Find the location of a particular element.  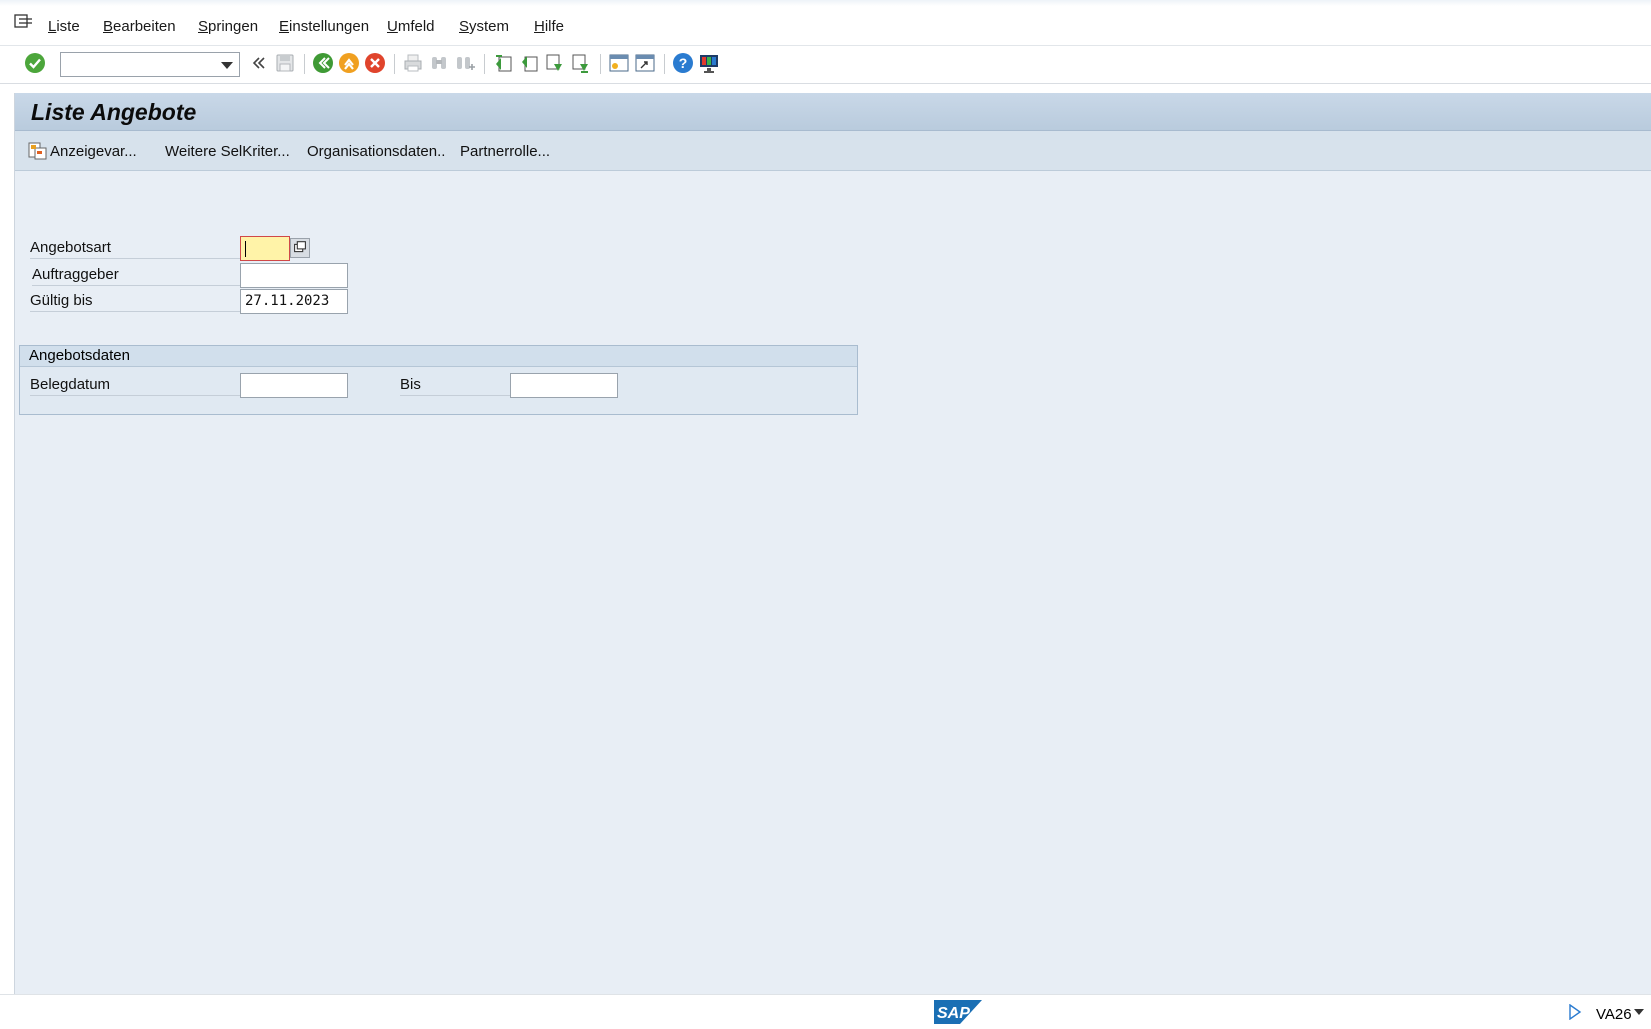

display-variant-icon is located at coordinates (38, 151).